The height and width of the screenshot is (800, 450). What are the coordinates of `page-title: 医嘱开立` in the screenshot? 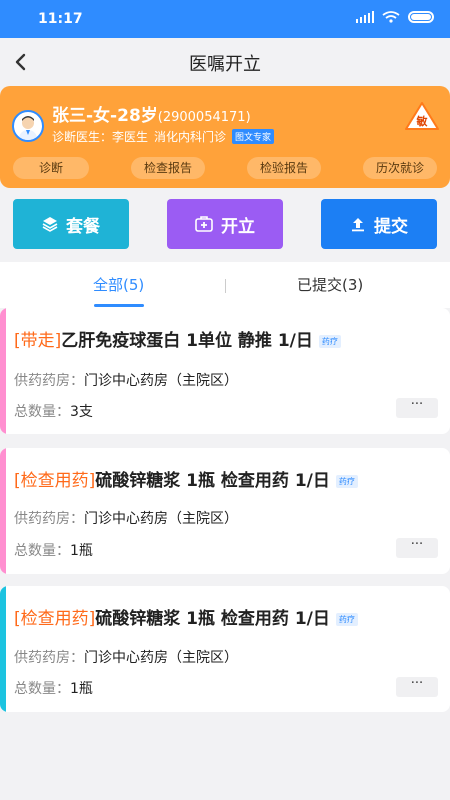 It's located at (225, 64).